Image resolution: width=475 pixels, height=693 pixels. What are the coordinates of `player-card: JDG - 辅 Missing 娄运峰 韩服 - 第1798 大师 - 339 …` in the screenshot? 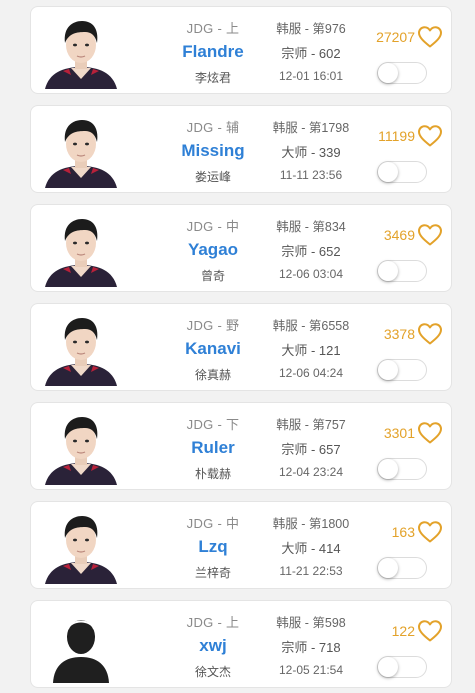 It's located at (241, 149).